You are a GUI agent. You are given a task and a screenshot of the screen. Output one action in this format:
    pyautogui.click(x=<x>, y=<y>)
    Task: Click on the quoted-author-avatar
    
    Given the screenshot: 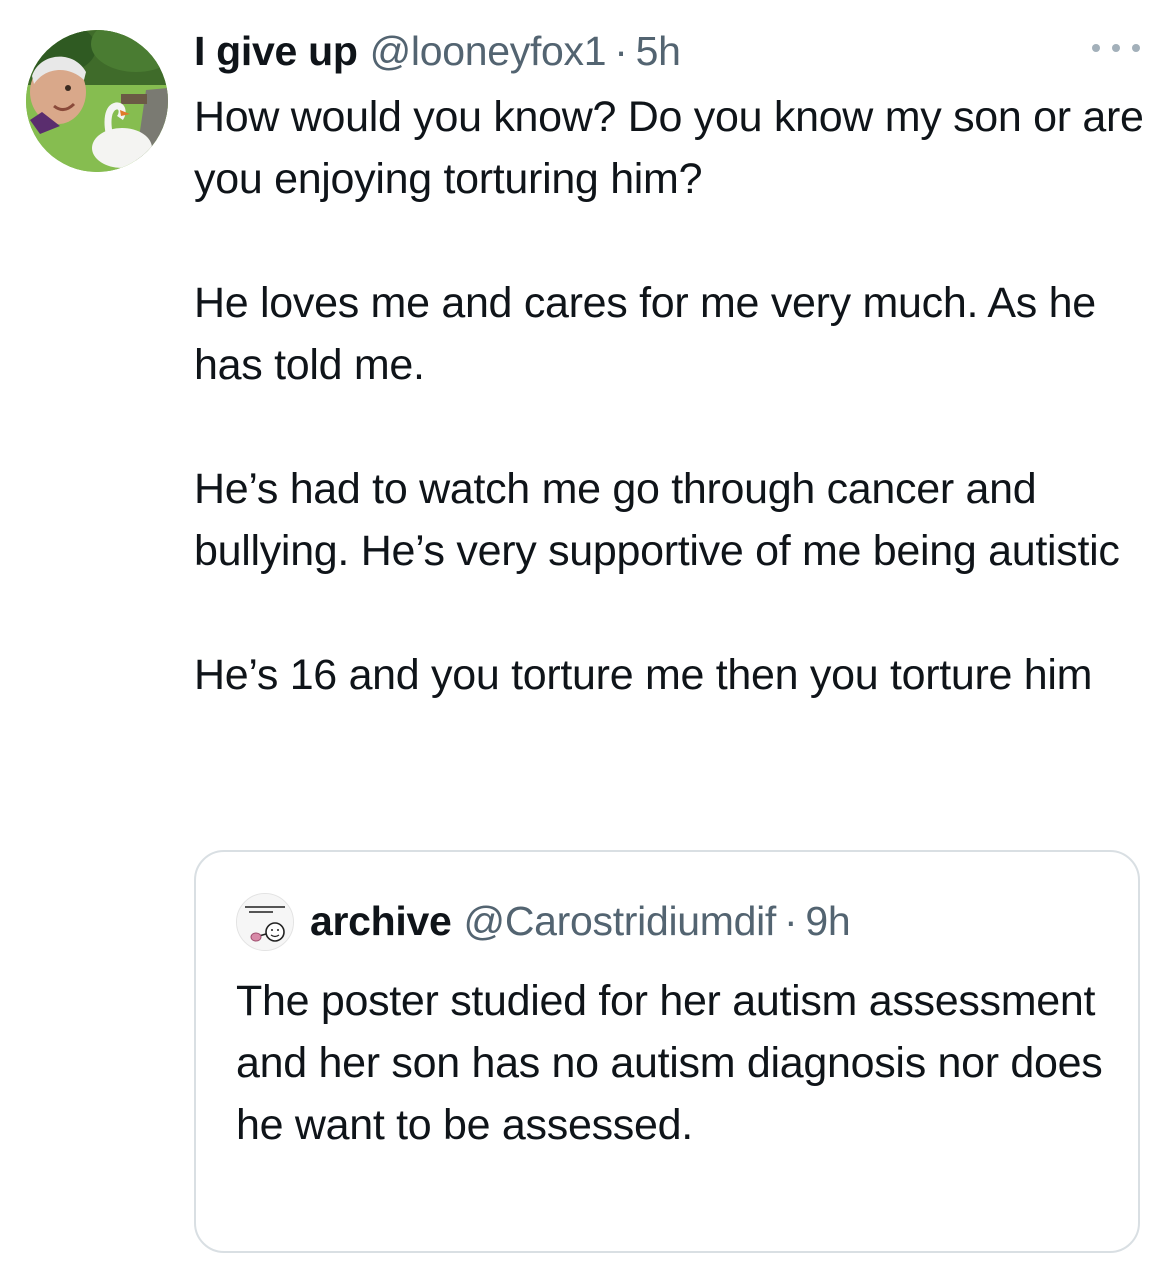 What is the action you would take?
    pyautogui.click(x=265, y=922)
    